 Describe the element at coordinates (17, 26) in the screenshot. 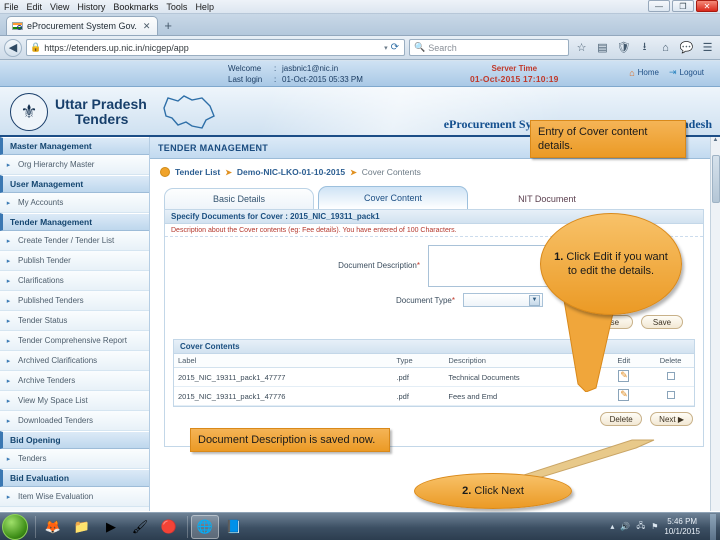

I see `india-flag-icon` at that location.